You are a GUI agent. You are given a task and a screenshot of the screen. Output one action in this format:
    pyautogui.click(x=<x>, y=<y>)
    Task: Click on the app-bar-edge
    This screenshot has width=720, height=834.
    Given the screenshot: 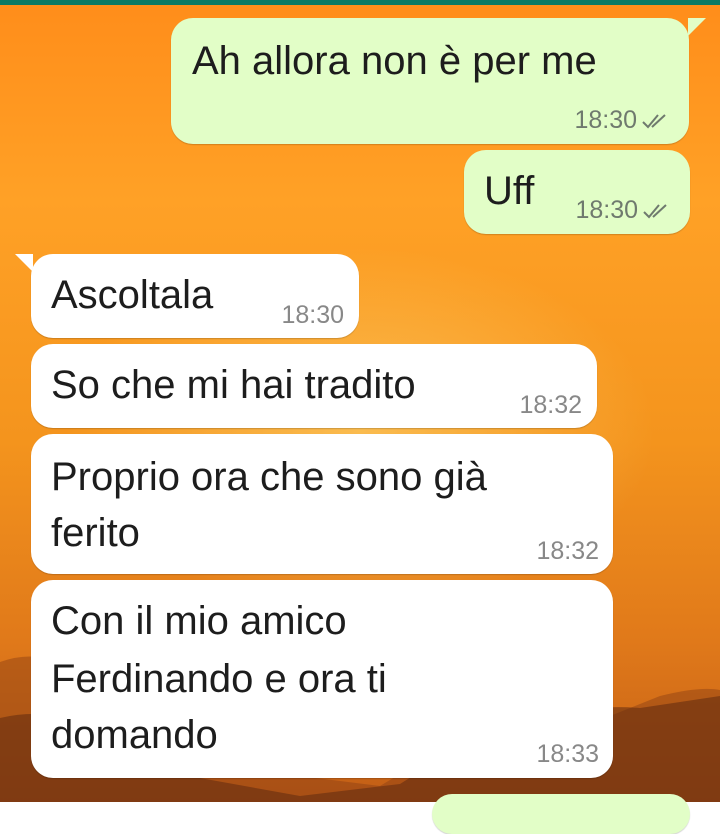 What is the action you would take?
    pyautogui.click(x=360, y=2)
    